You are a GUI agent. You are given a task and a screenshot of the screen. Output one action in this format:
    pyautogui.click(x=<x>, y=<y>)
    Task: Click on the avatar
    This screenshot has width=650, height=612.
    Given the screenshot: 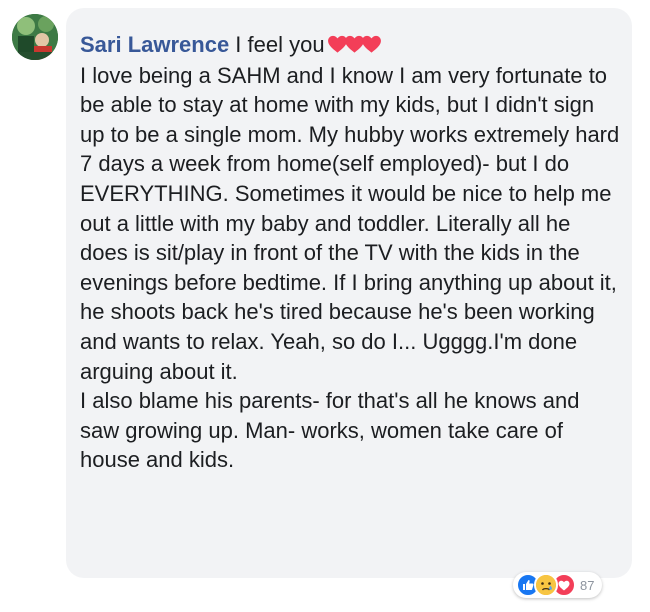 What is the action you would take?
    pyautogui.click(x=35, y=37)
    